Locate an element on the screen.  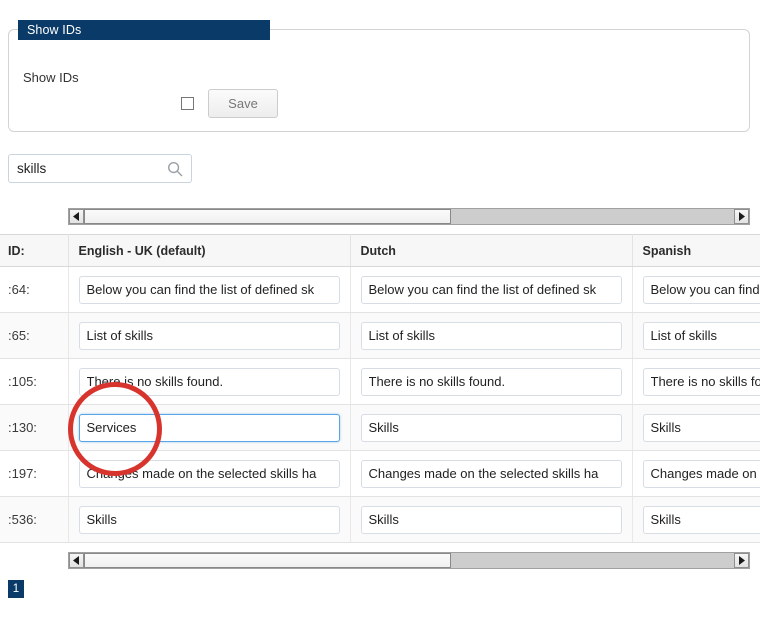
pagination: 1 is located at coordinates (16, 589).